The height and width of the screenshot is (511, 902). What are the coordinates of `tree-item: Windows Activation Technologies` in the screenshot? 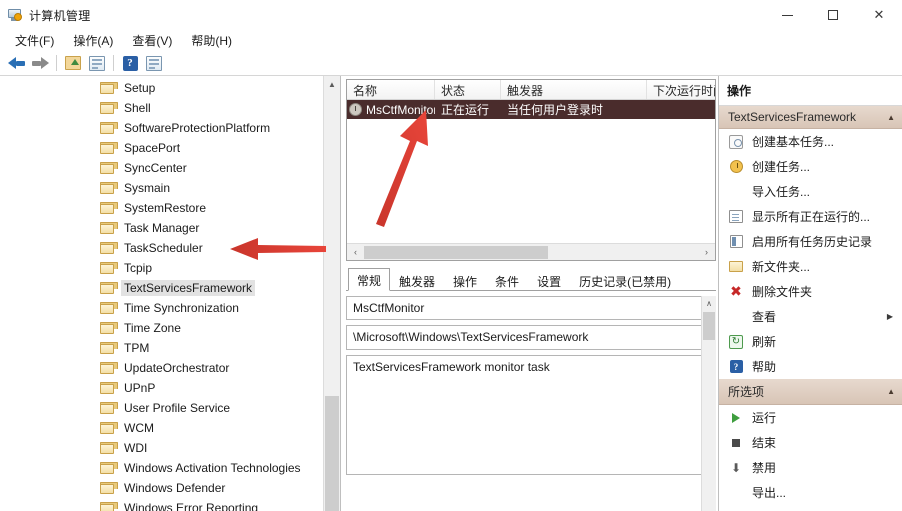 It's located at (170, 468).